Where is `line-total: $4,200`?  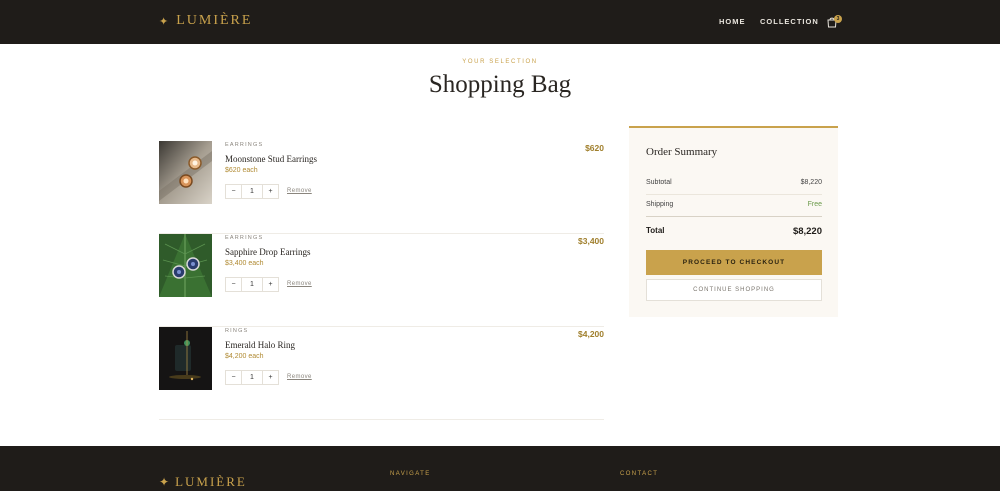
line-total: $4,200 is located at coordinates (591, 334).